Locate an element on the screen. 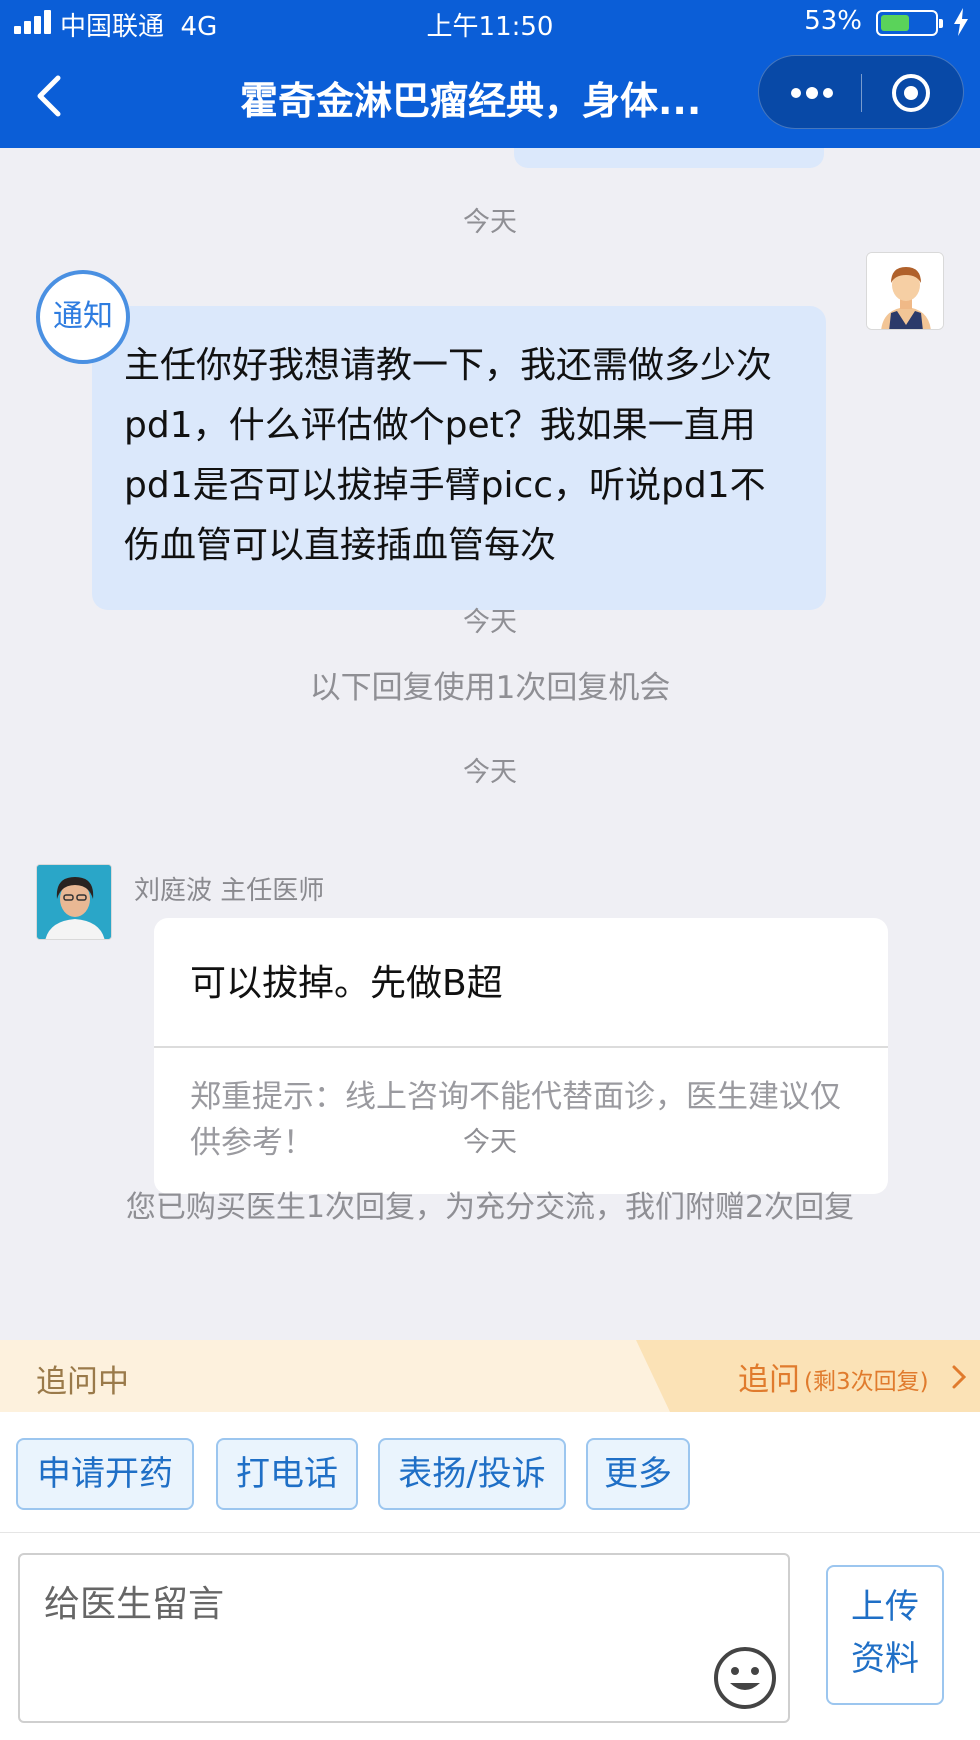  message-input-area: 上传 资料 is located at coordinates (490, 1636).